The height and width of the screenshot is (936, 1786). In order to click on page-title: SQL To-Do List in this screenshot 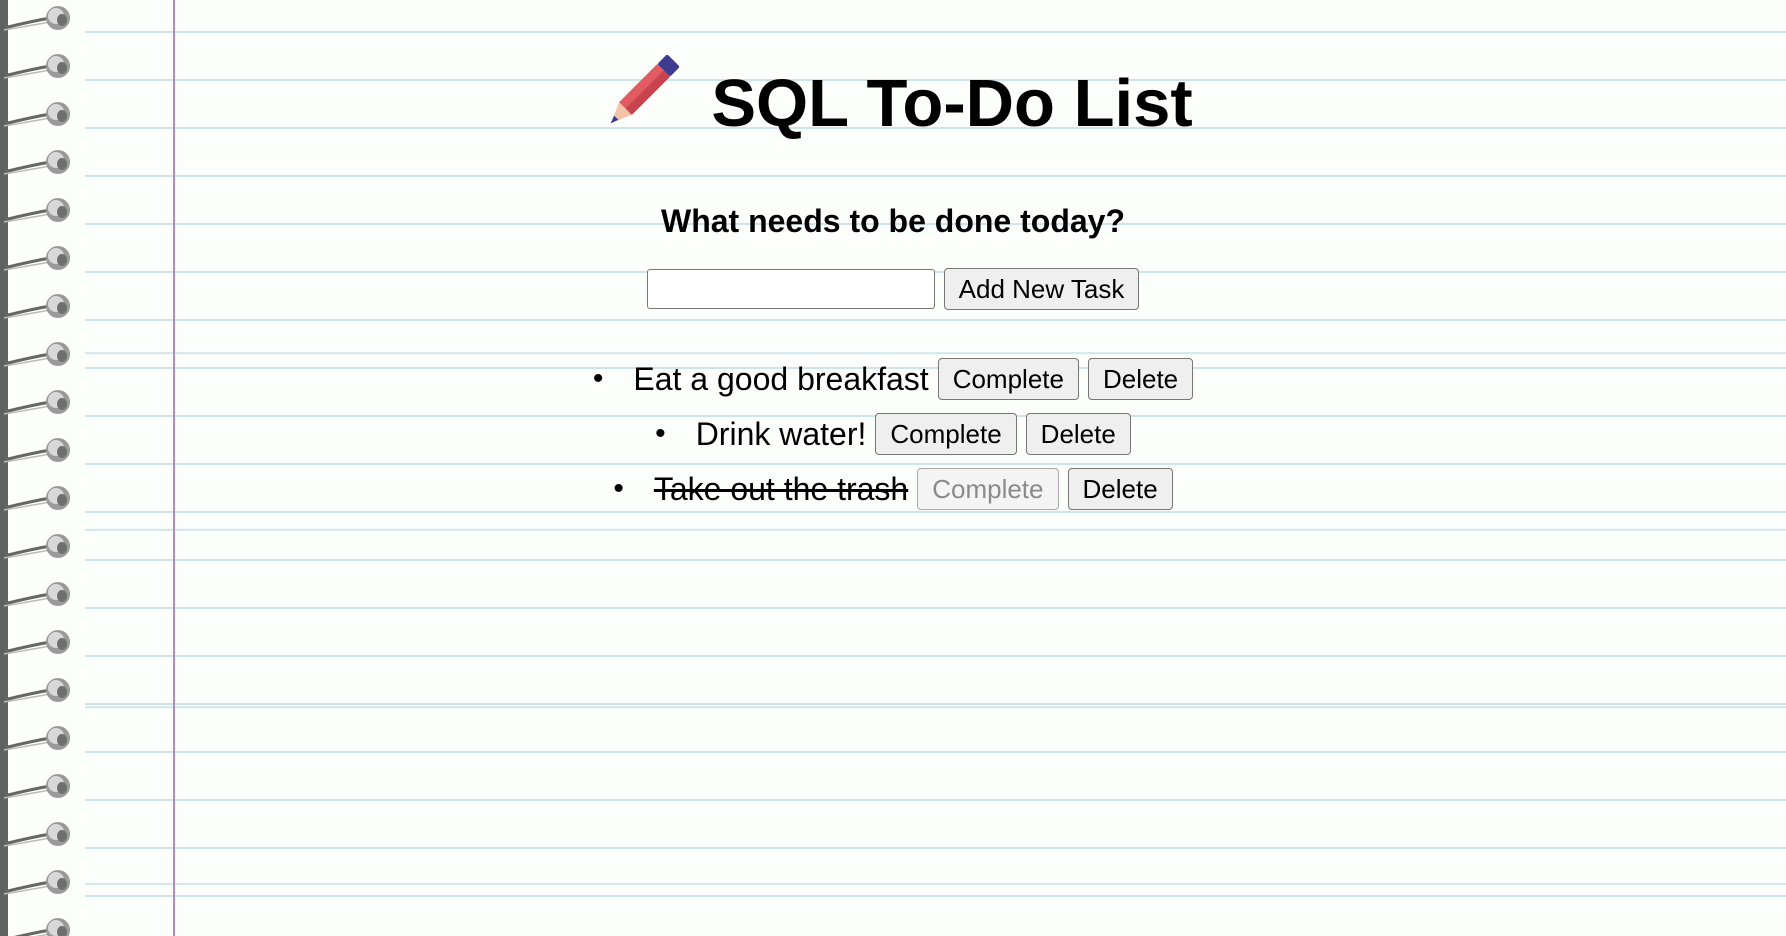, I will do `click(952, 103)`.